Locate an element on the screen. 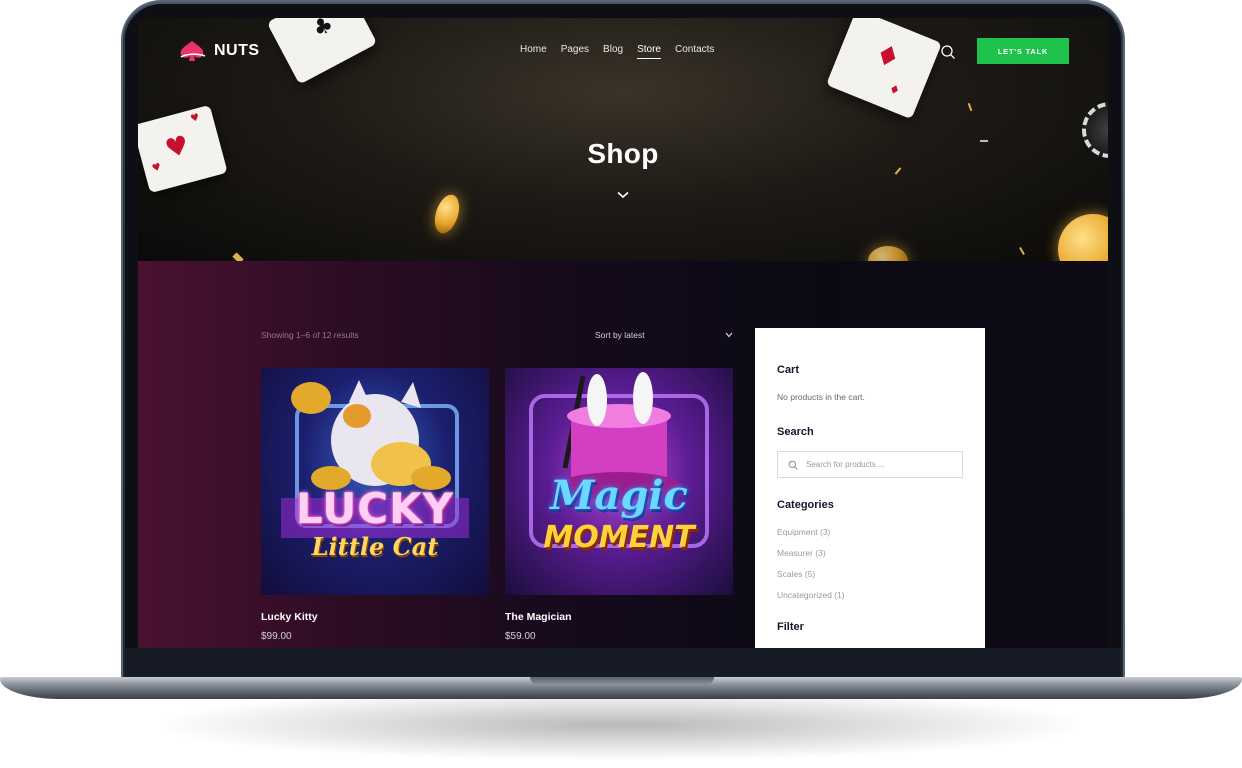  logo-text: NUTS is located at coordinates (237, 50).